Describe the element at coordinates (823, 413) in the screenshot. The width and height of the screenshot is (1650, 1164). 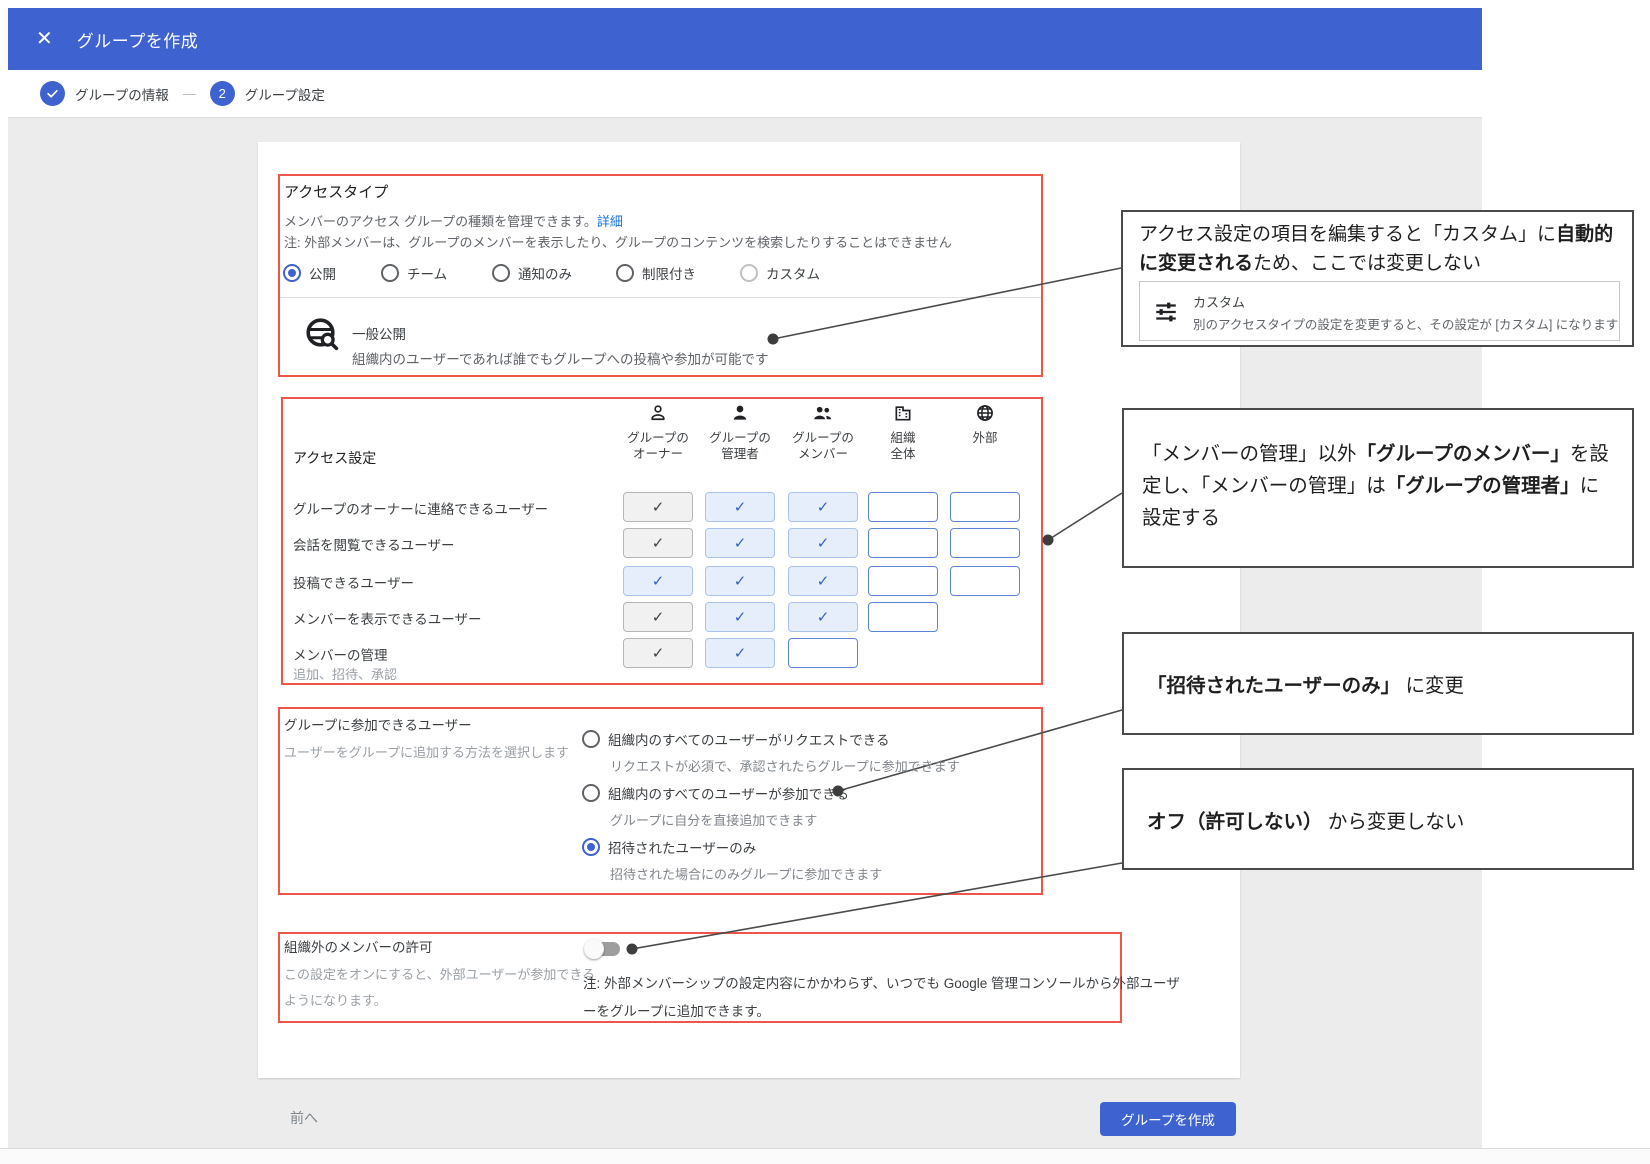
I see `people-icon` at that location.